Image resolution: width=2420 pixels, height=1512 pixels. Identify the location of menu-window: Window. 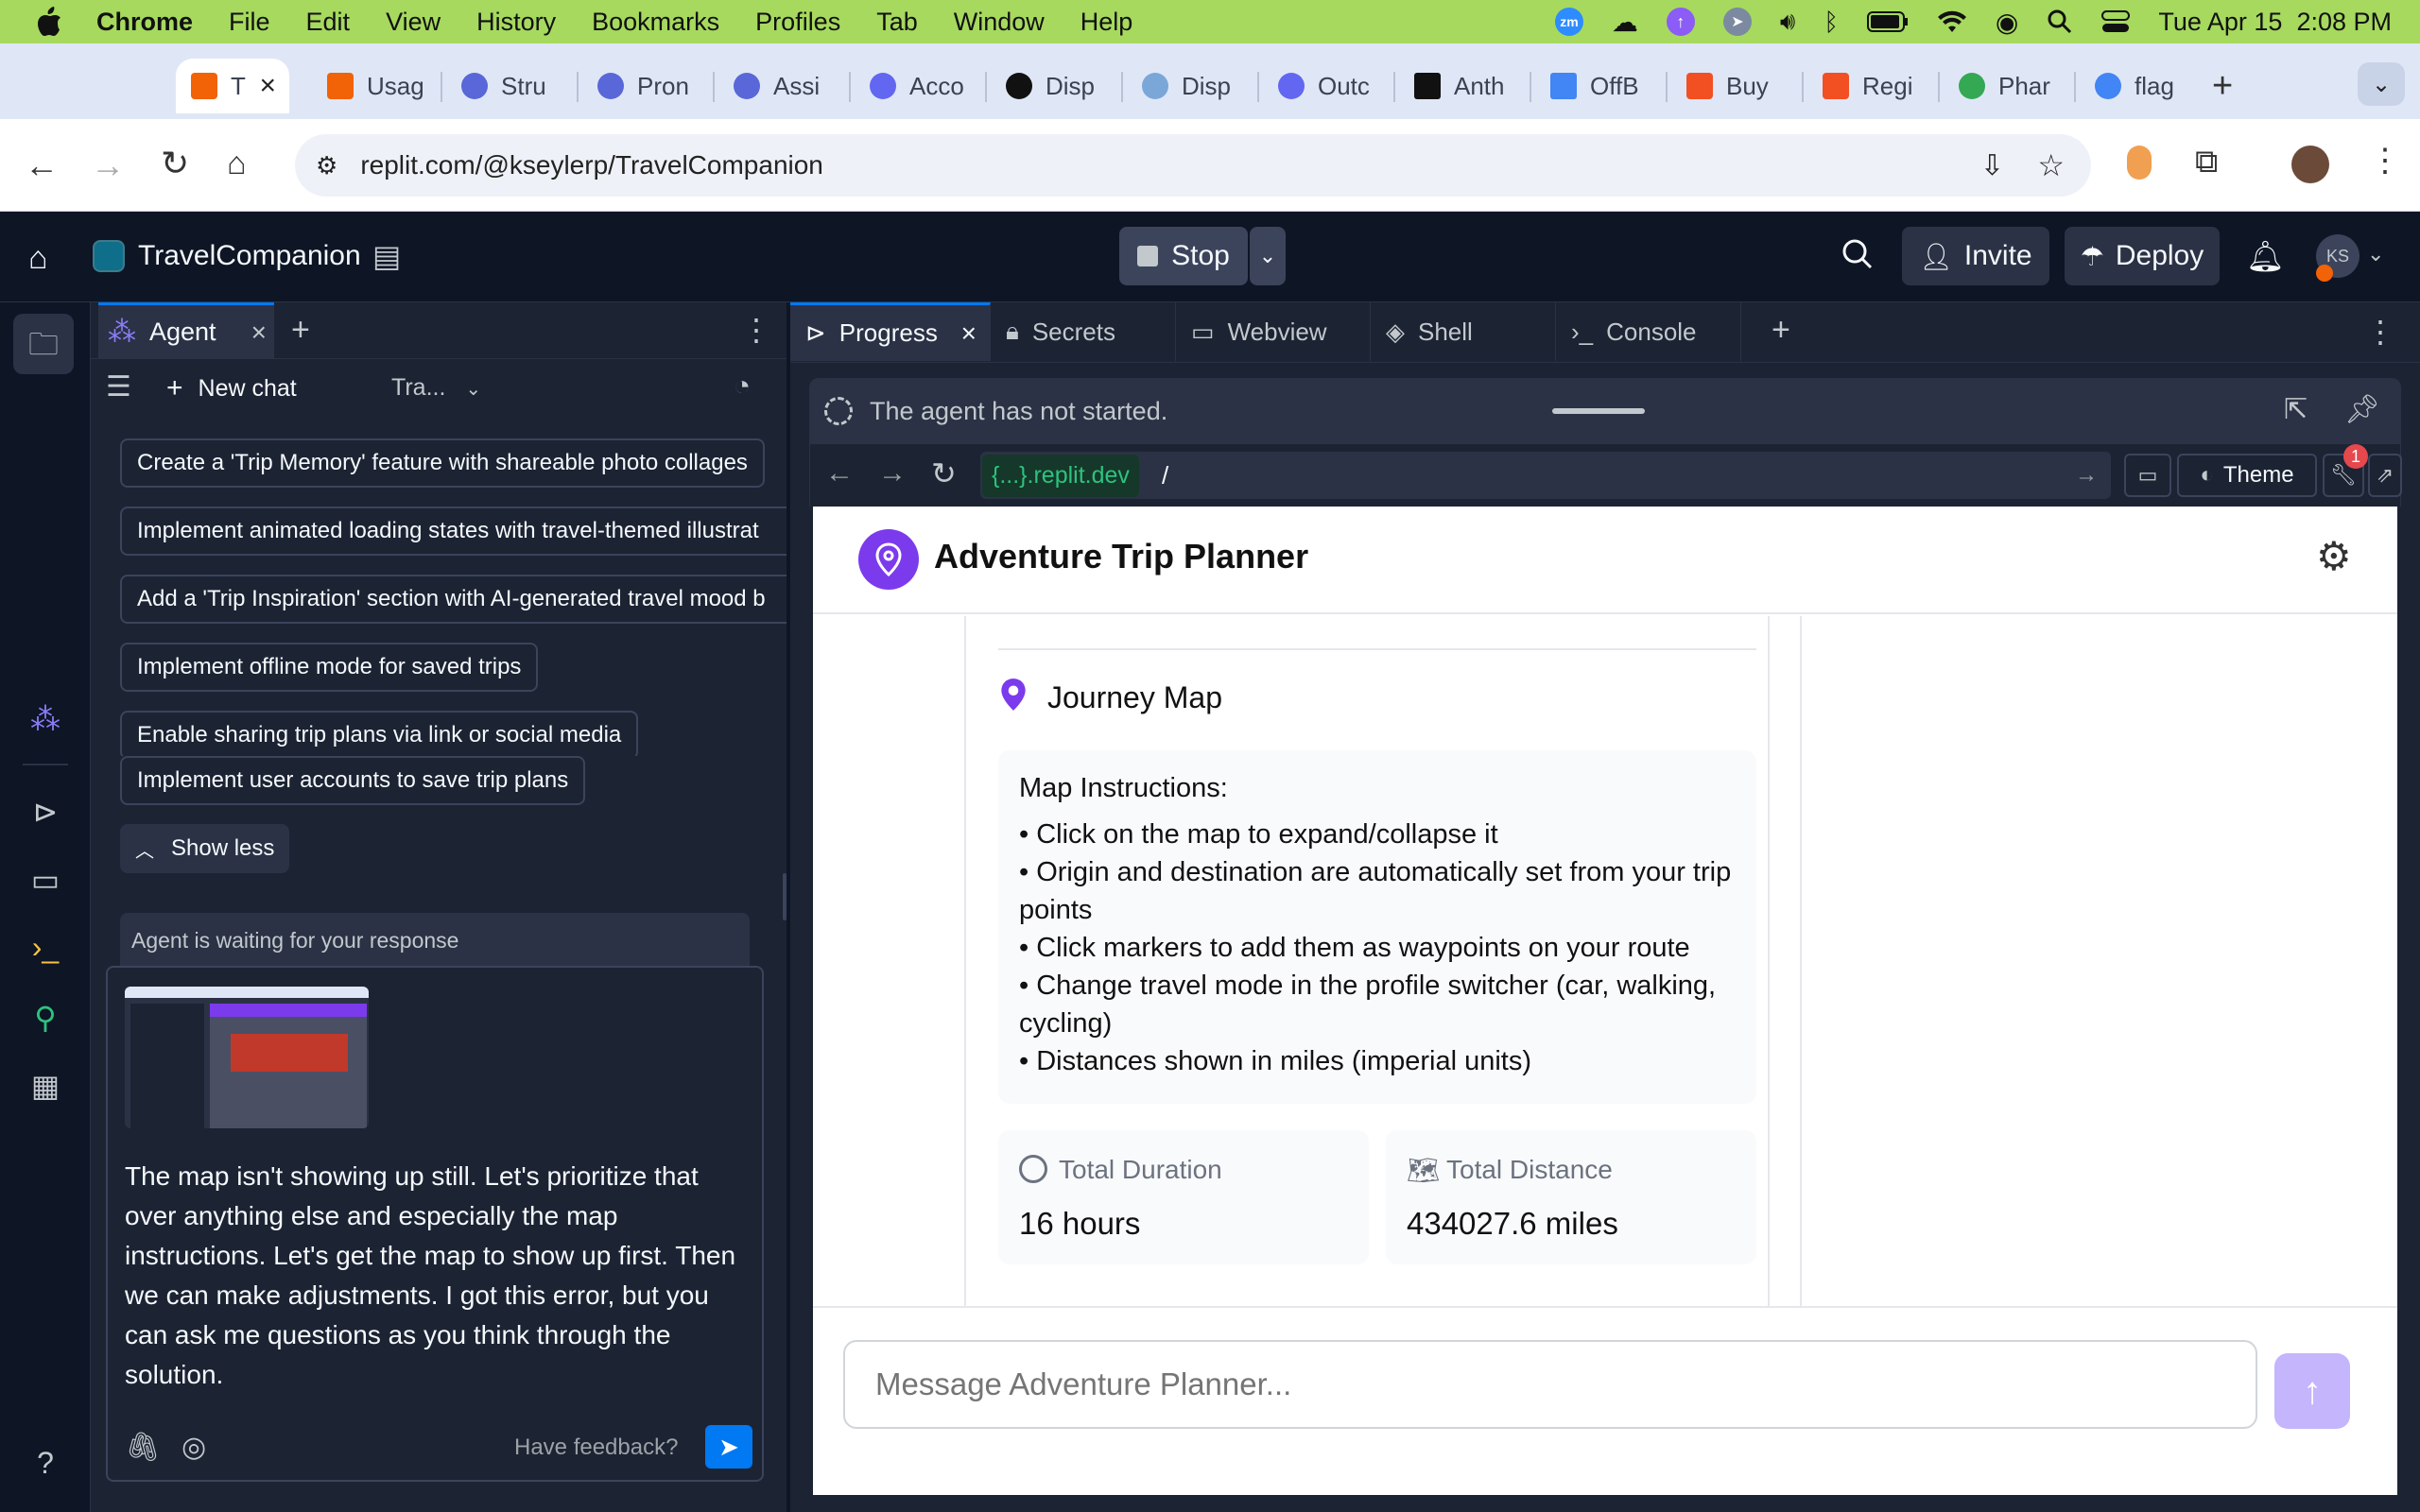
(999, 22).